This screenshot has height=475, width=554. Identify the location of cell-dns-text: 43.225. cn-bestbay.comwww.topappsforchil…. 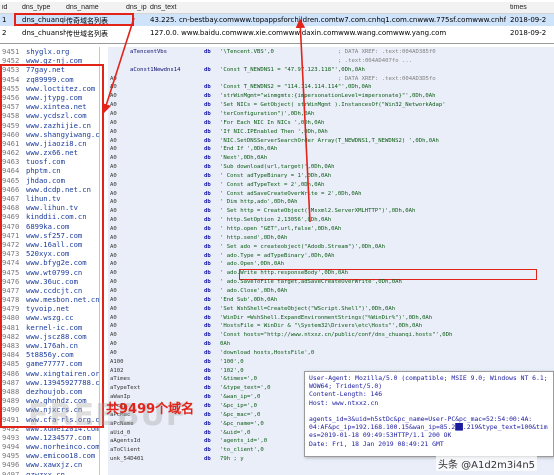
(328, 20).